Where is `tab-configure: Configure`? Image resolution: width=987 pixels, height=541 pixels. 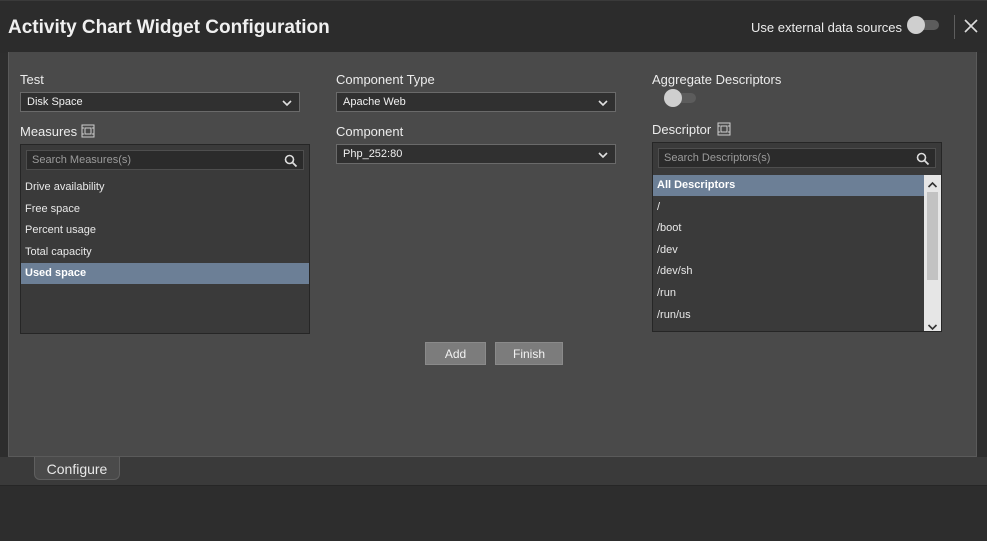 tab-configure: Configure is located at coordinates (77, 468).